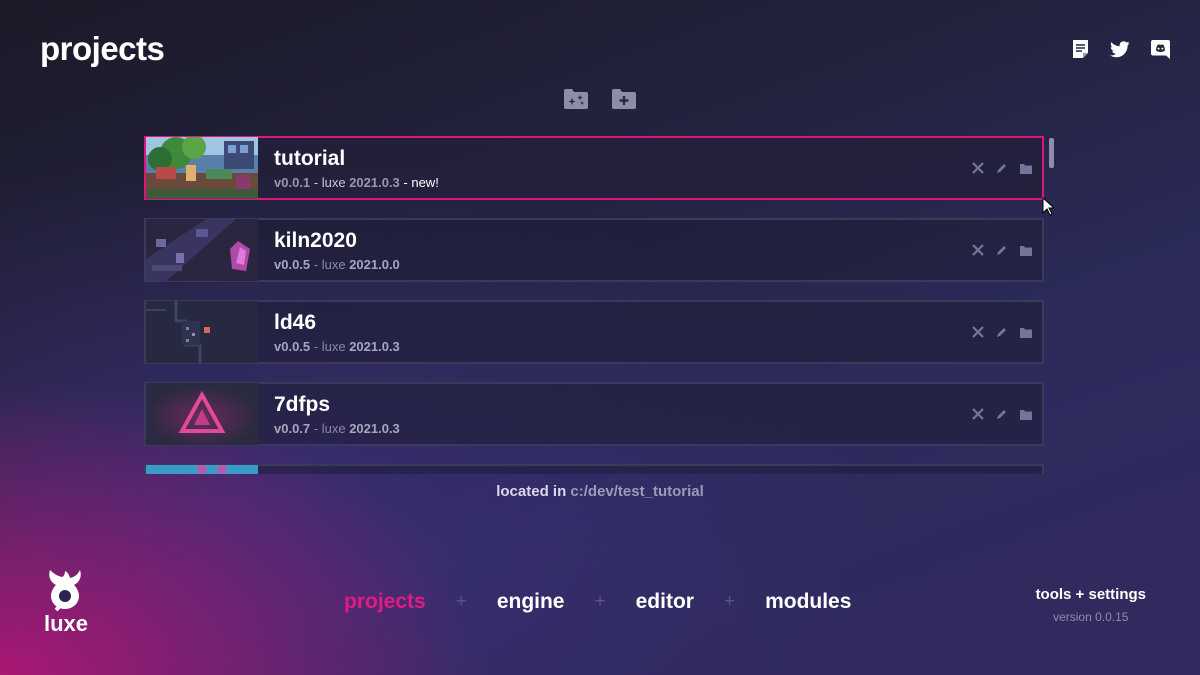  What do you see at coordinates (66, 623) in the screenshot?
I see `luxe-logo-text: luxe` at bounding box center [66, 623].